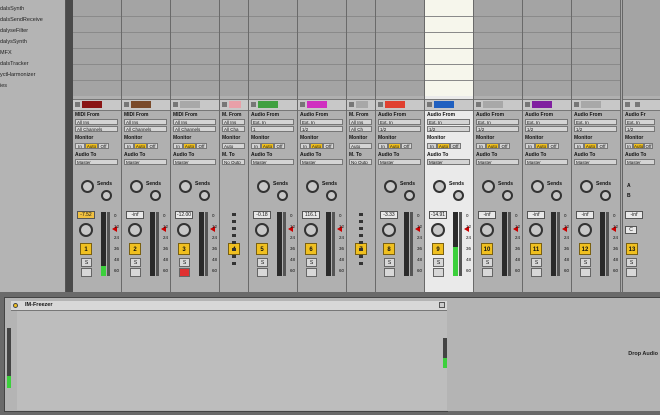 The width and height of the screenshot is (660, 415). What do you see at coordinates (86, 215) in the screenshot?
I see `volume-field: -7.52` at bounding box center [86, 215].